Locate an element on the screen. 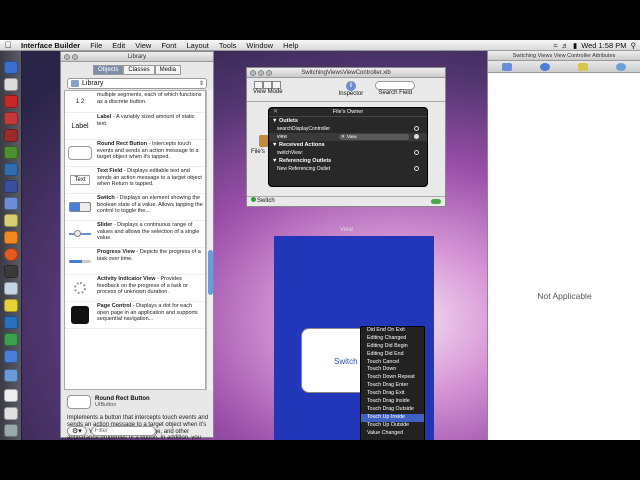 The width and height of the screenshot is (640, 480). terminal-dock-icon is located at coordinates (11, 271).